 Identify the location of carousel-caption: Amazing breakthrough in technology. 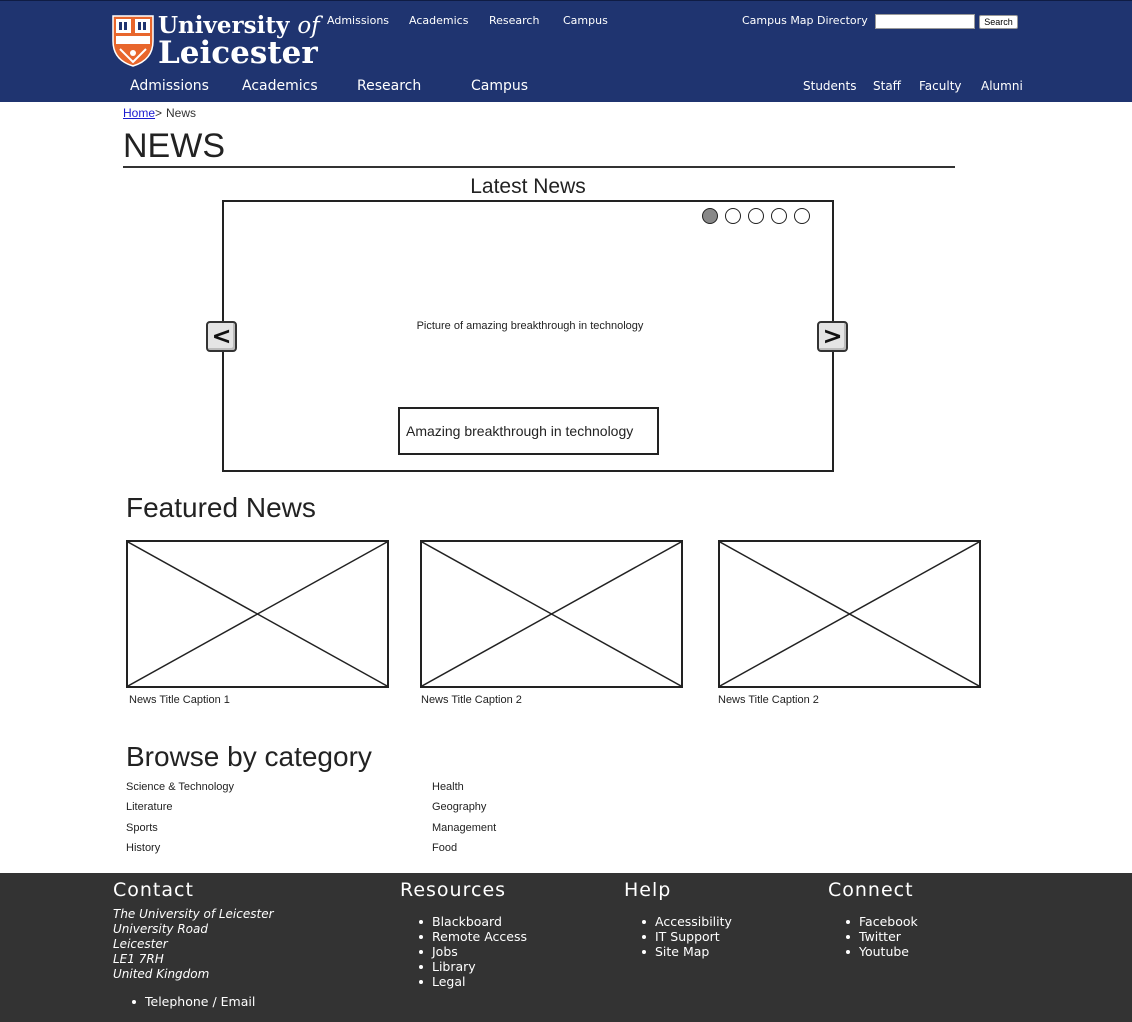
(519, 431).